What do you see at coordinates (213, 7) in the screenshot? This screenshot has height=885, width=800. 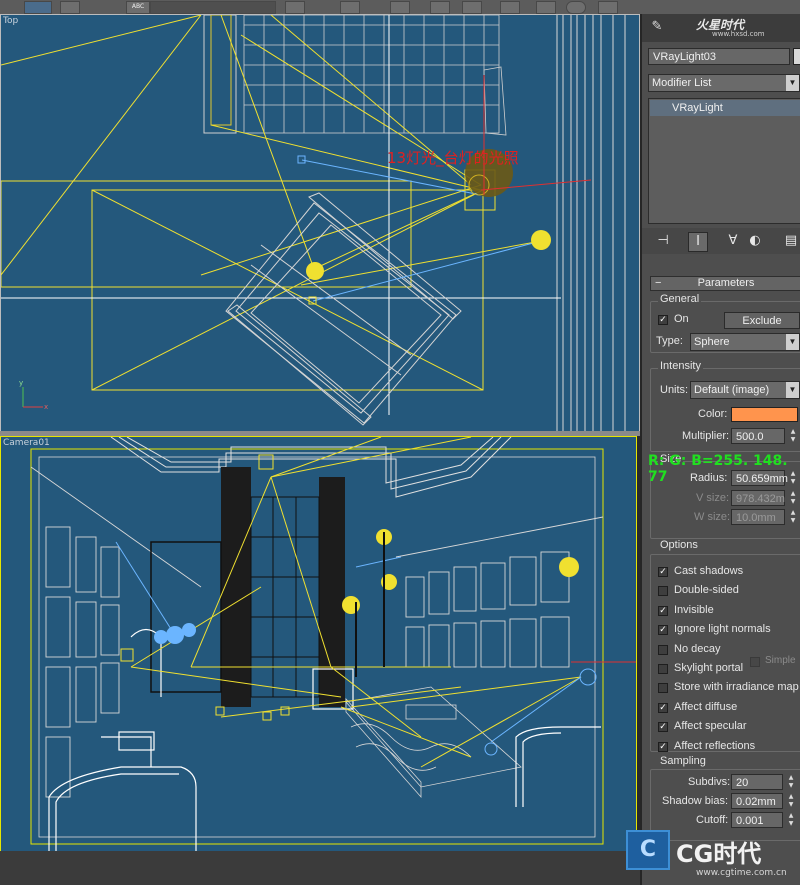 I see `named-selection-field` at bounding box center [213, 7].